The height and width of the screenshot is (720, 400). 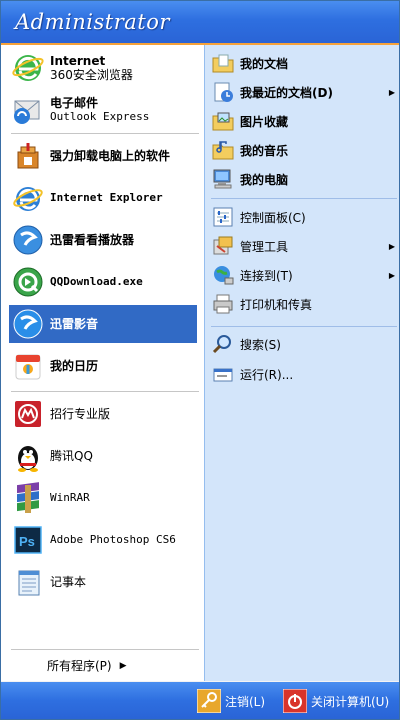 I want to click on place-recent-docs: 我最近的文档(D) ▶, so click(x=304, y=92).